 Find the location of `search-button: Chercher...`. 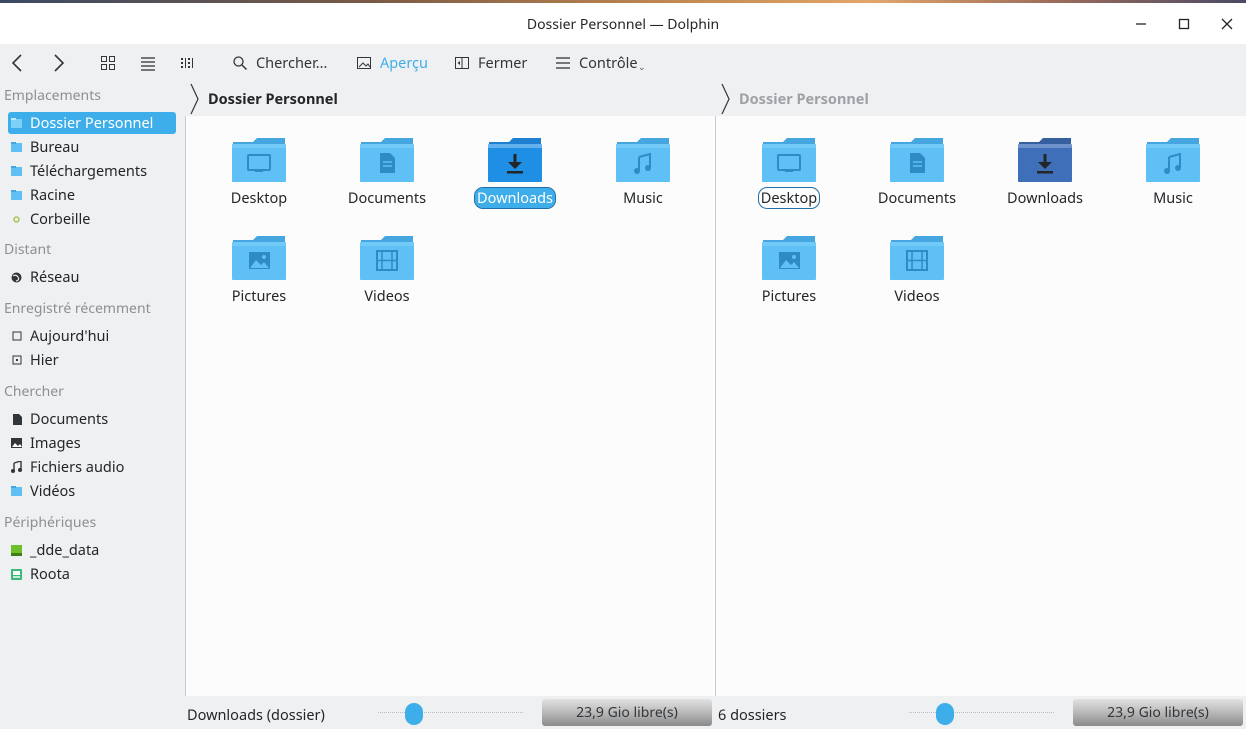

search-button: Chercher... is located at coordinates (279, 63).